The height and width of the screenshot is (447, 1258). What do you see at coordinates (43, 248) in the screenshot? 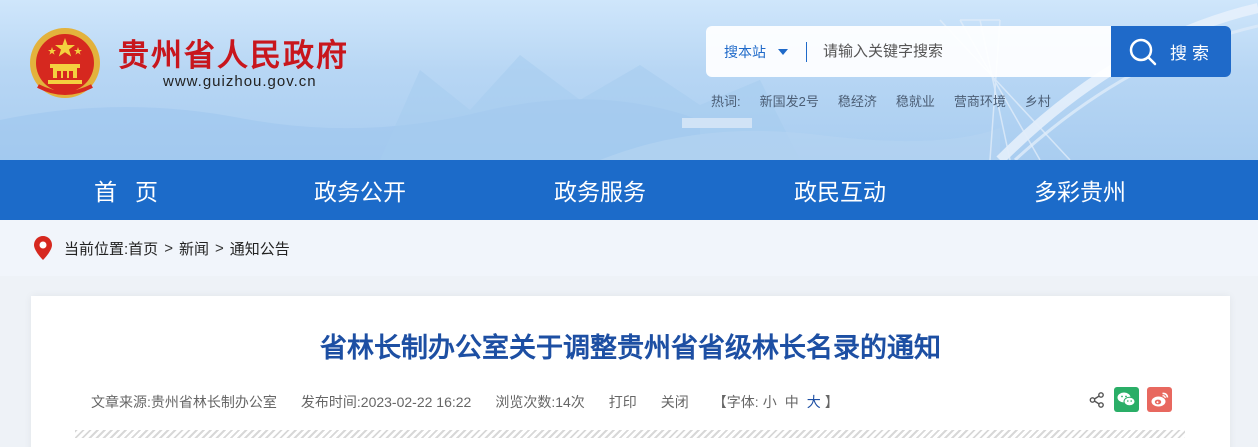
I see `location-pin-icon` at bounding box center [43, 248].